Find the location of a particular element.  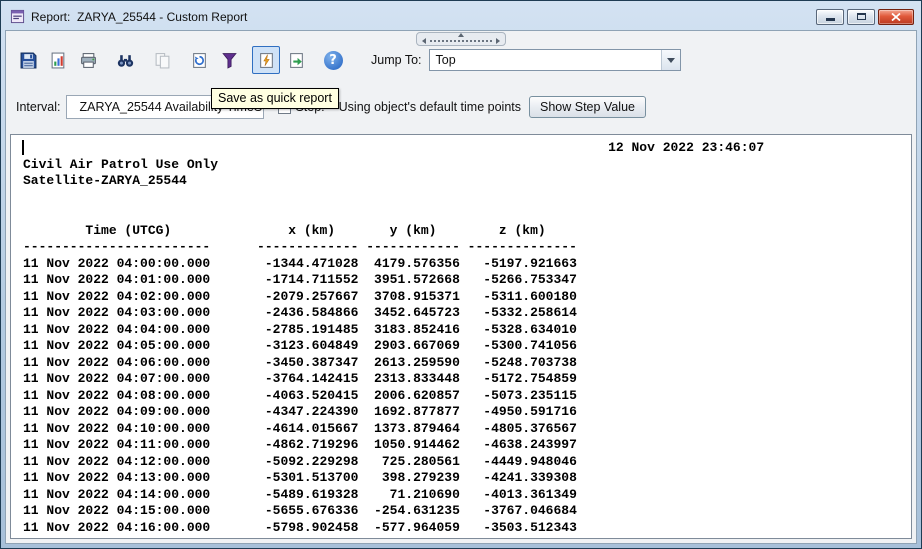

pane-resize-handle is located at coordinates (461, 39).